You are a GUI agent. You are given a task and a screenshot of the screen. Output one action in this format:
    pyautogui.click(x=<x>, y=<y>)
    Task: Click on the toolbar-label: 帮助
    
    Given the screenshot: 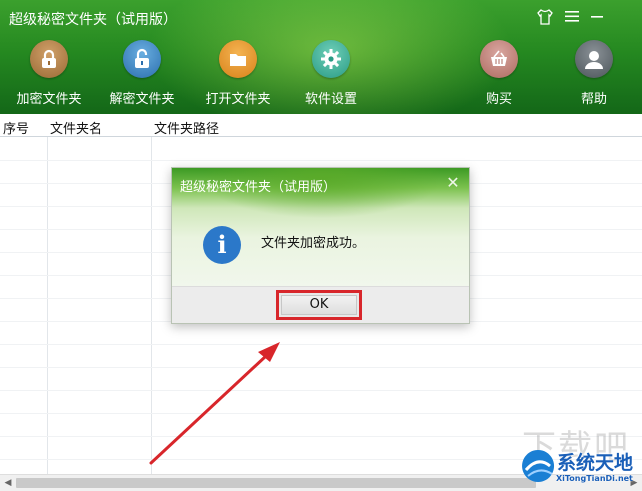 What is the action you would take?
    pyautogui.click(x=593, y=99)
    